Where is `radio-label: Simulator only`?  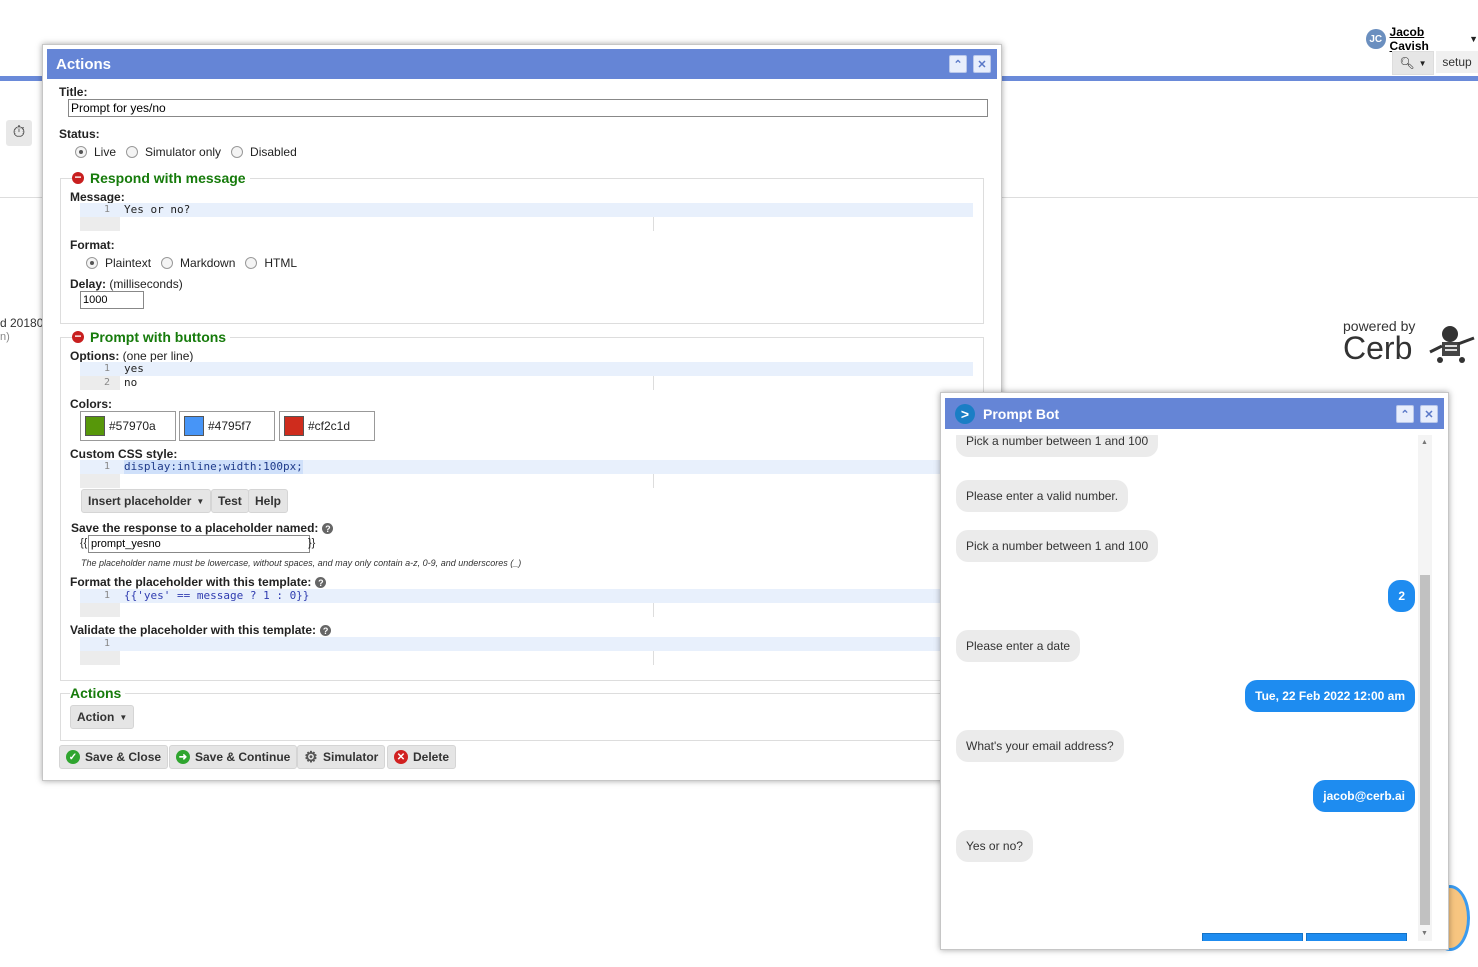
radio-label: Simulator only is located at coordinates (183, 152).